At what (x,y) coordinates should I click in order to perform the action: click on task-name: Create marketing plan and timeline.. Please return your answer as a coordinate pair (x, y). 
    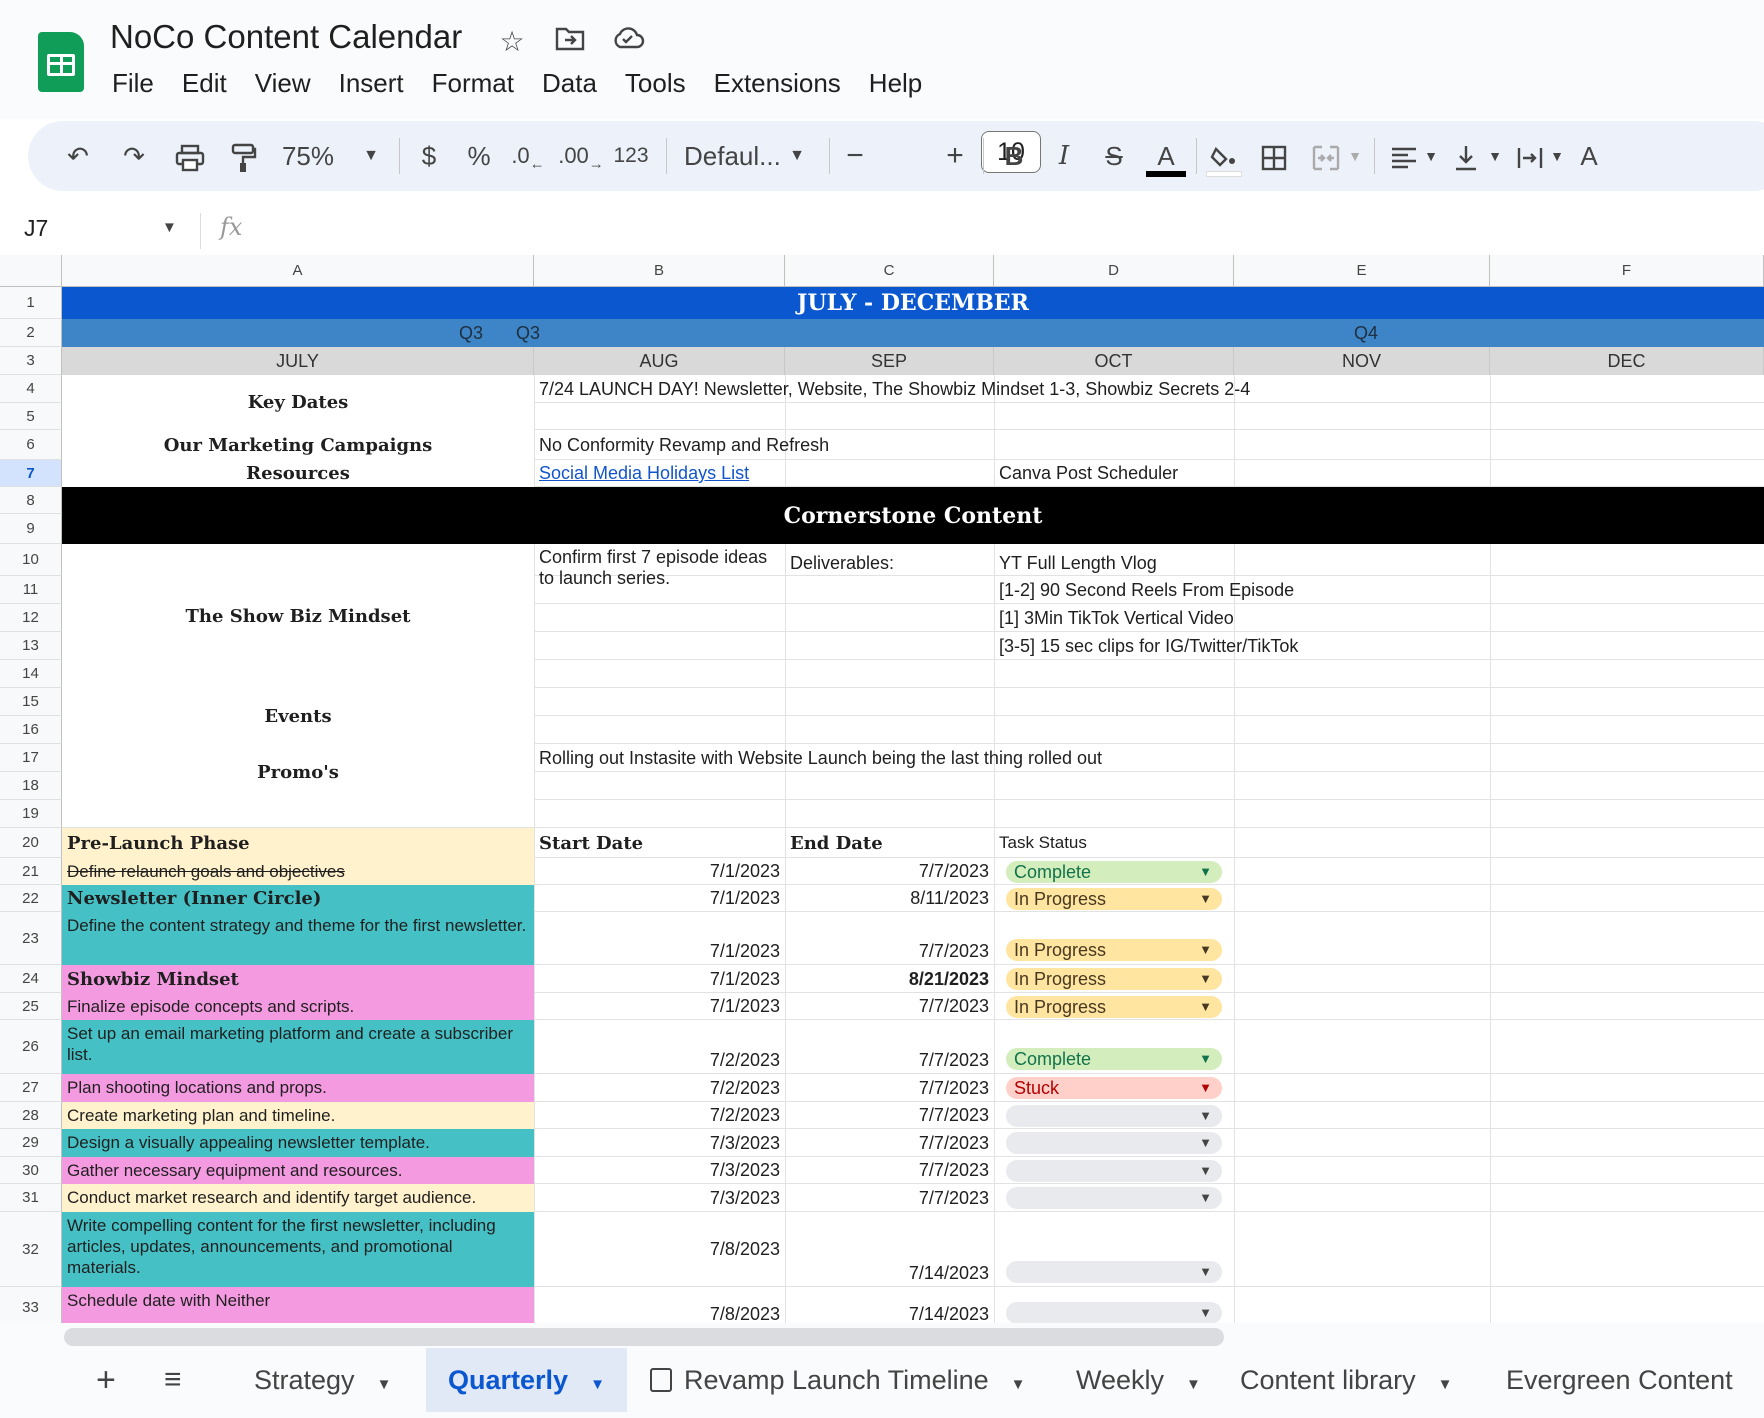
    Looking at the image, I should click on (298, 1115).